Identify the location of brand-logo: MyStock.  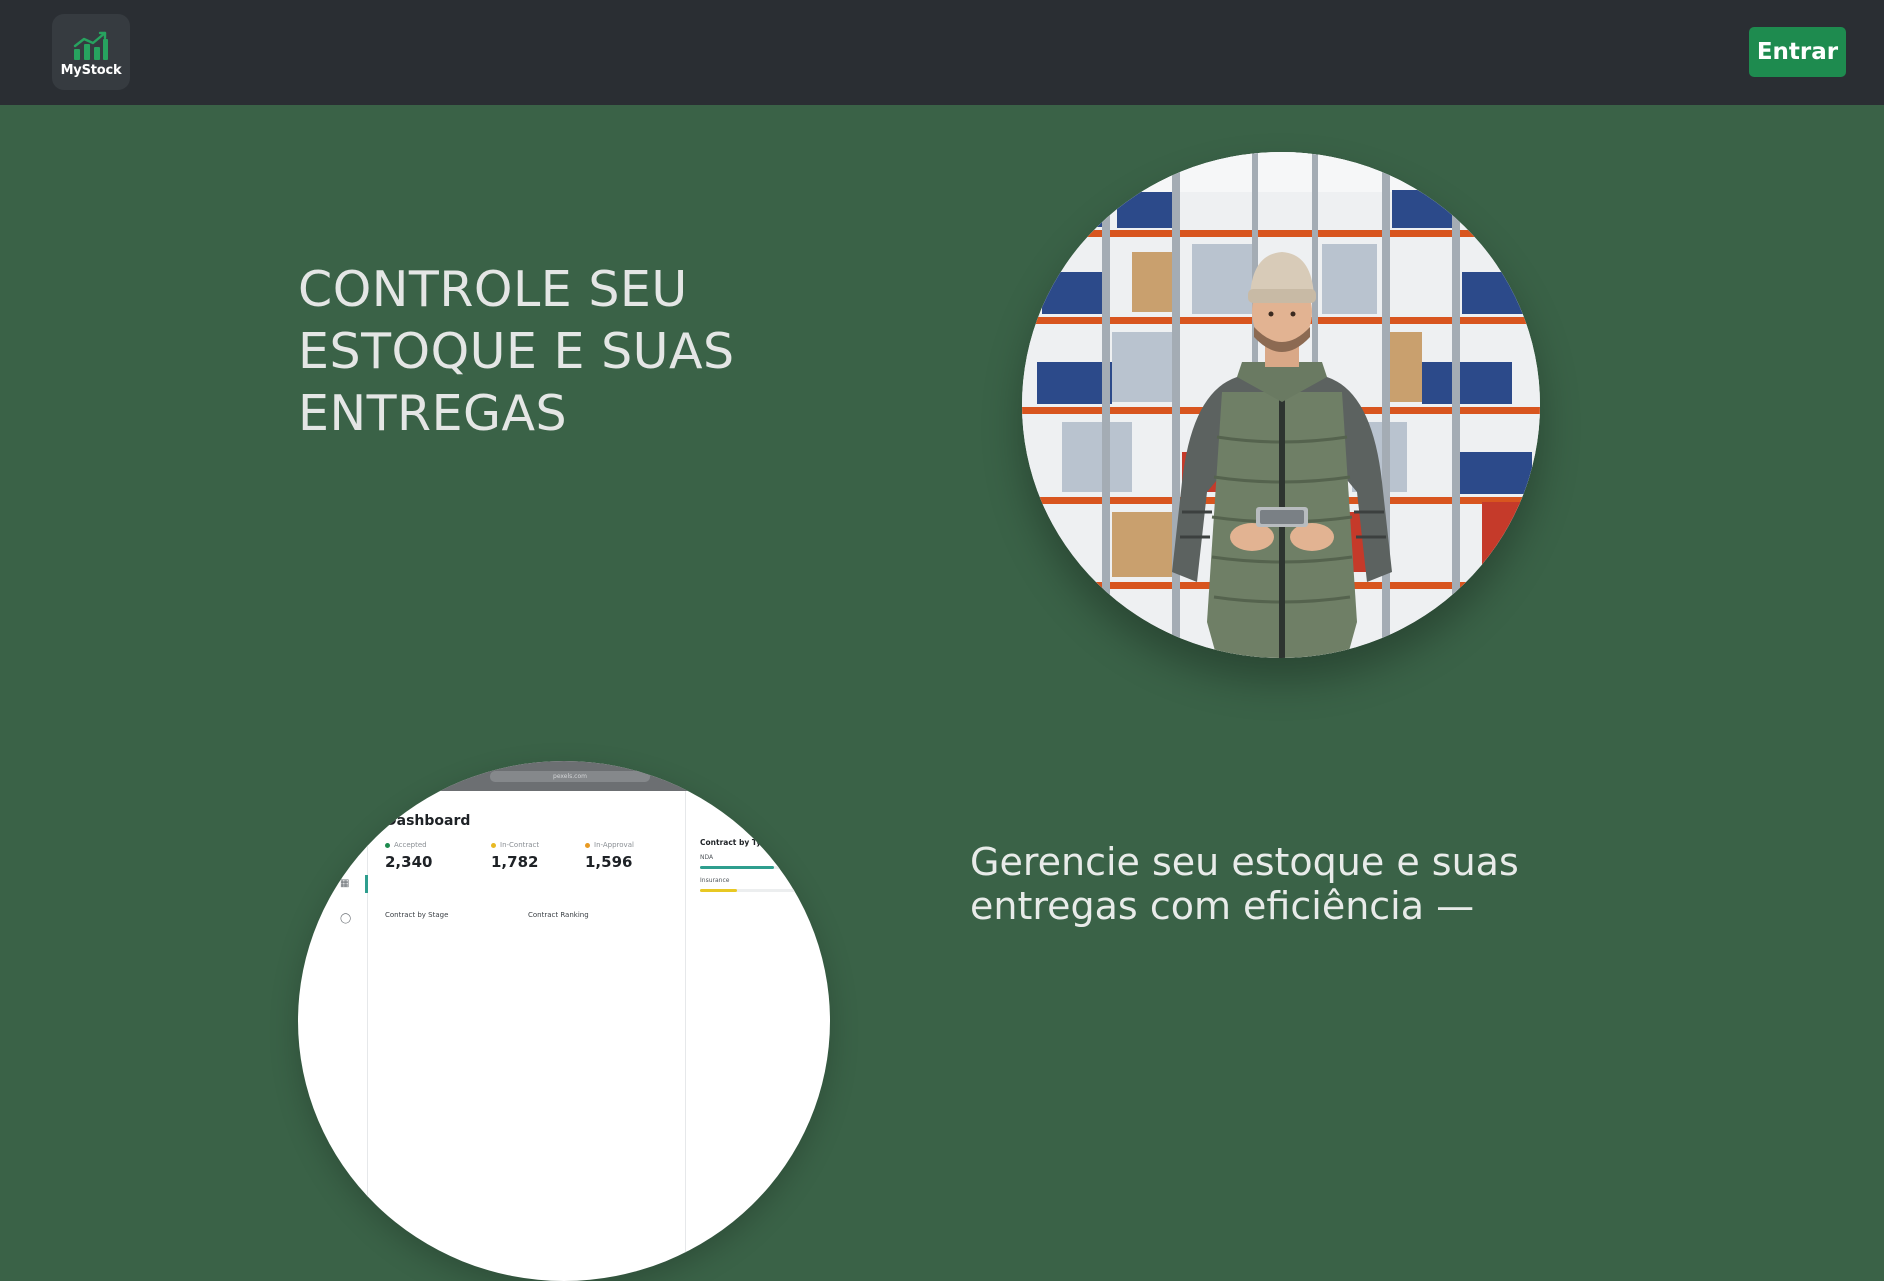
(91, 52).